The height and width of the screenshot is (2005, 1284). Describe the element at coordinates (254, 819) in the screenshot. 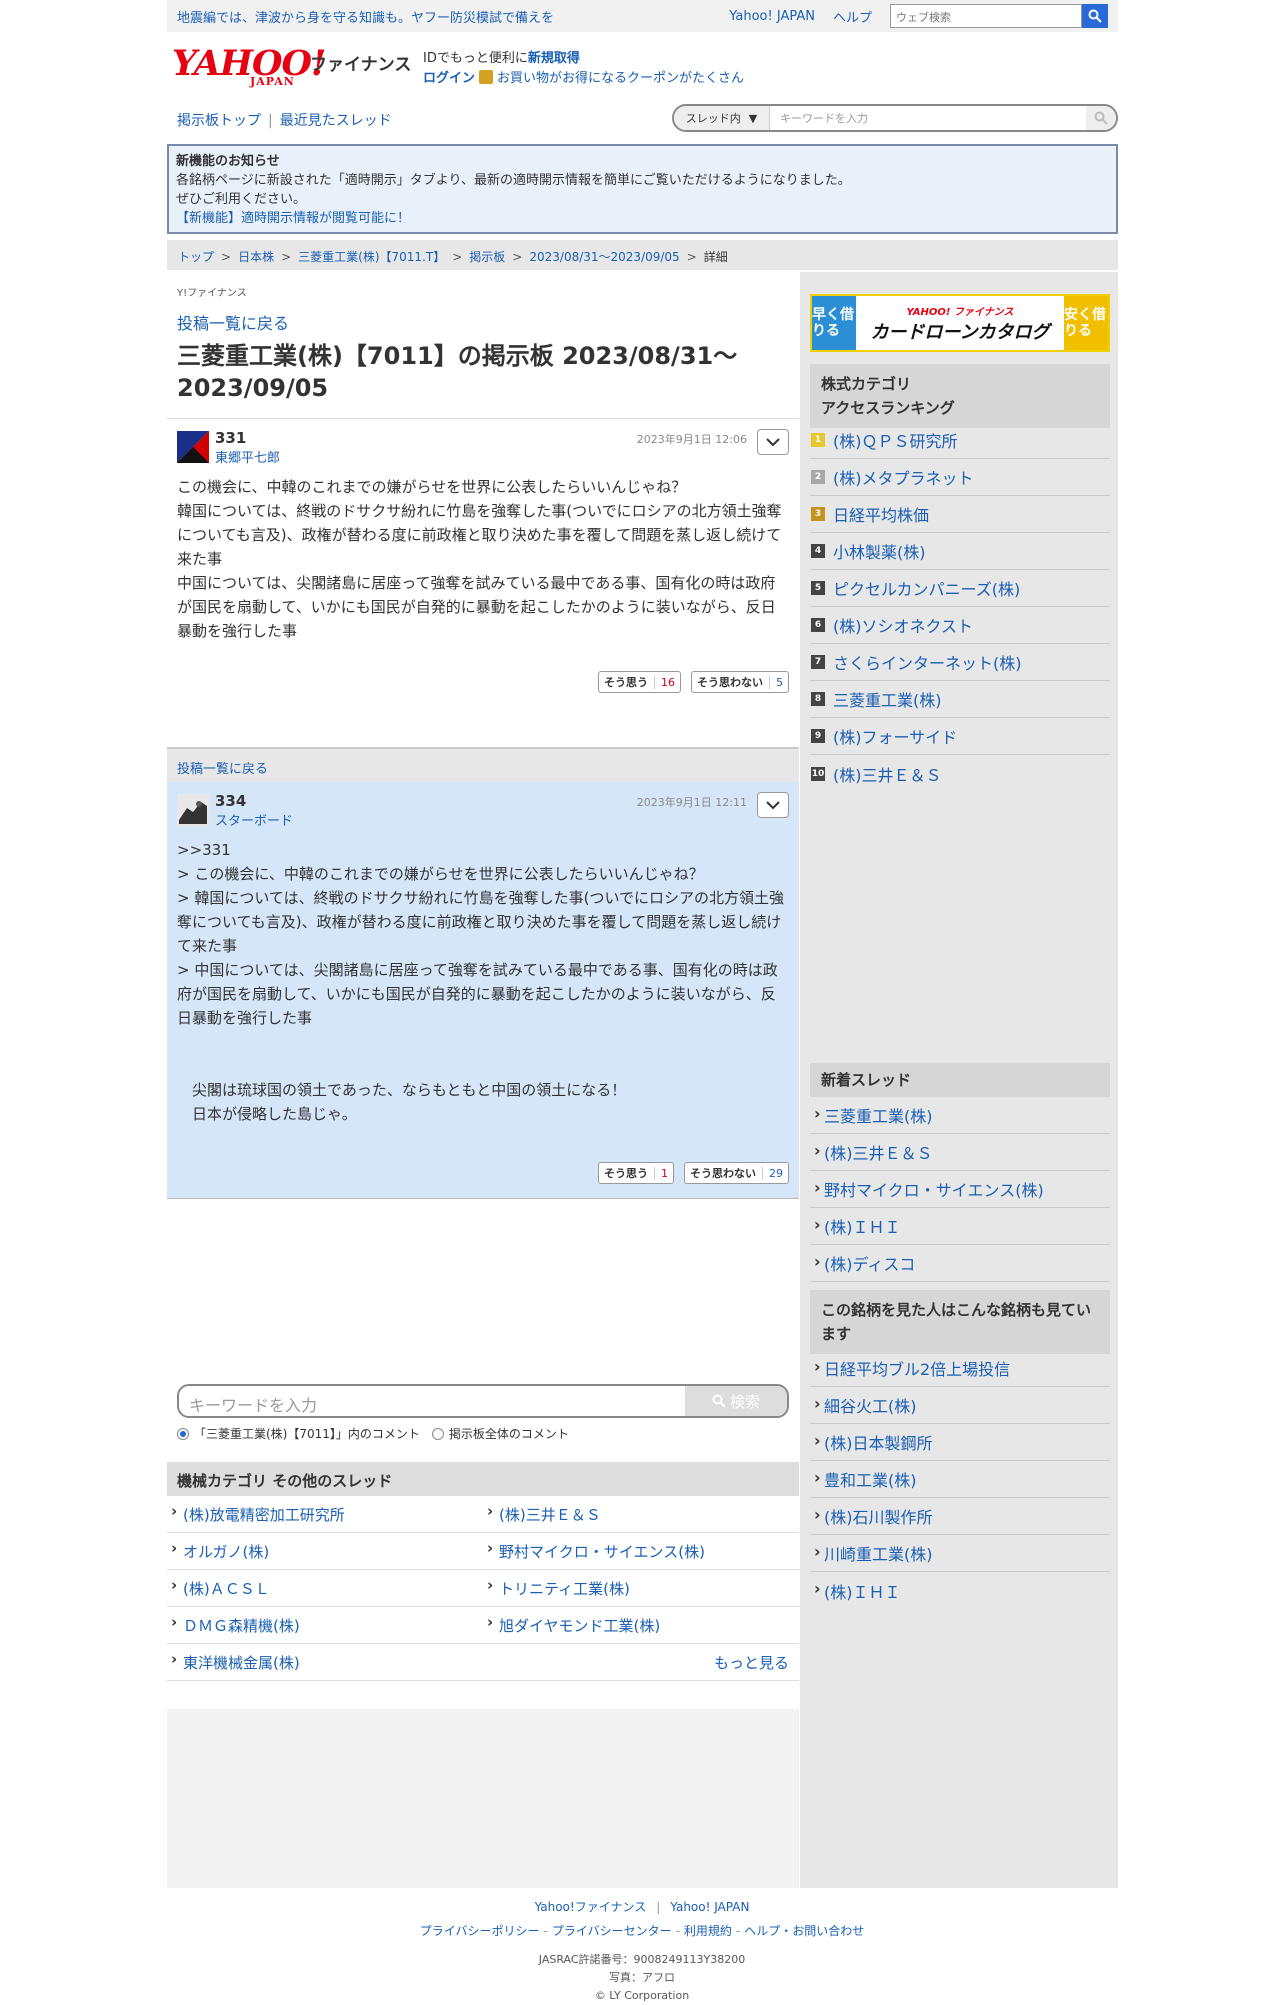

I see `post-user: スターボード` at that location.